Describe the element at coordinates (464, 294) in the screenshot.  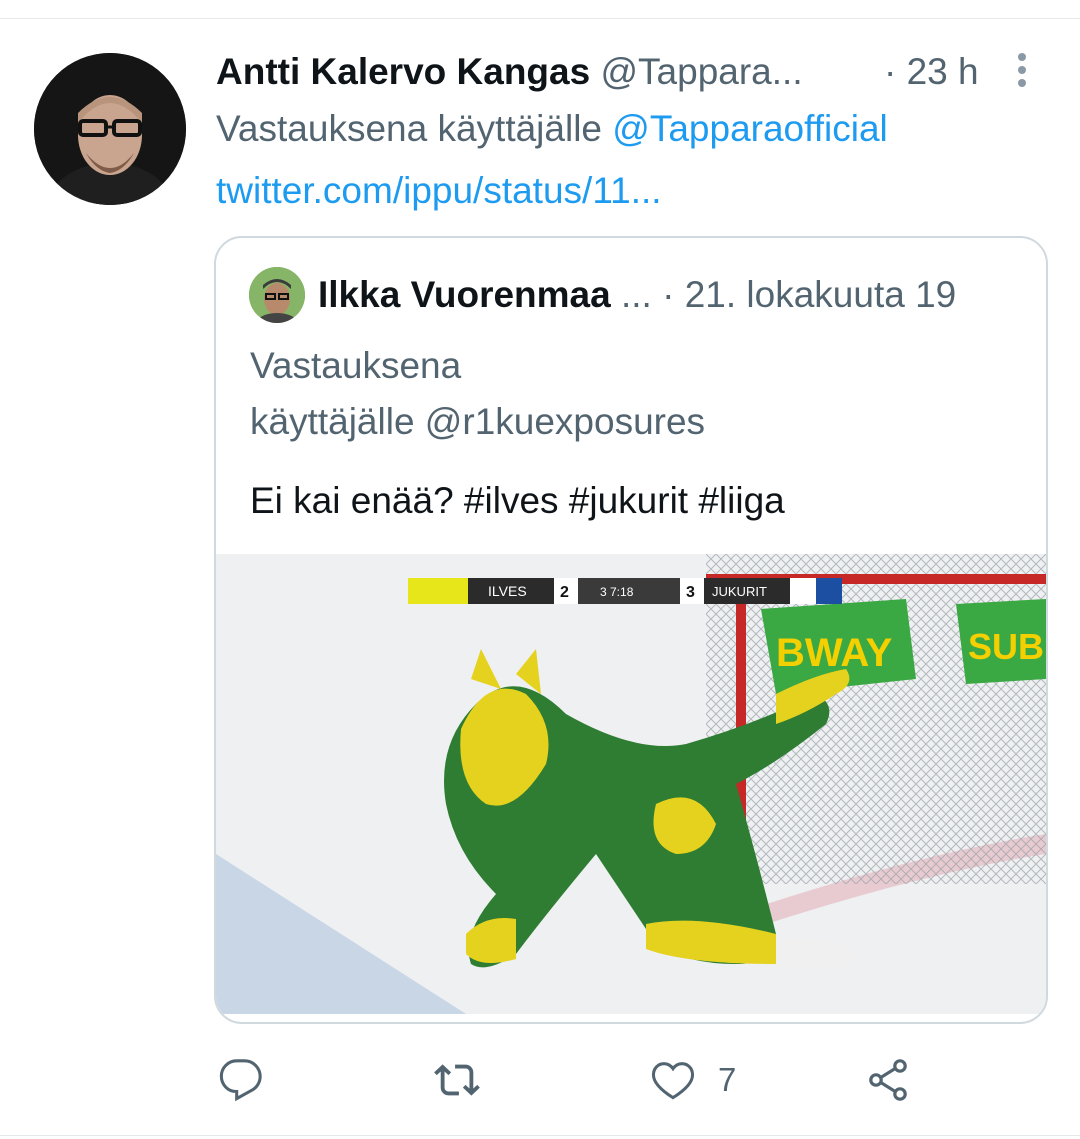
I see `quoted-author-name: Ilkka Vuorenmaa` at that location.